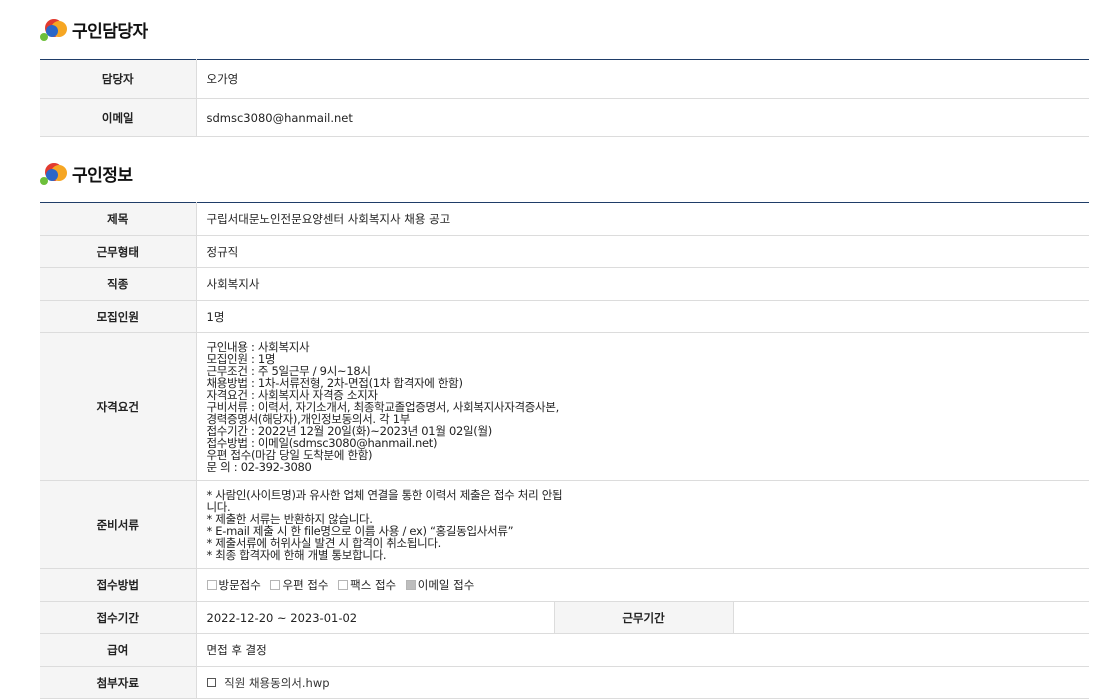 This screenshot has height=700, width=1097. Describe the element at coordinates (118, 316) in the screenshot. I see `headcount-label: 모집인원` at that location.